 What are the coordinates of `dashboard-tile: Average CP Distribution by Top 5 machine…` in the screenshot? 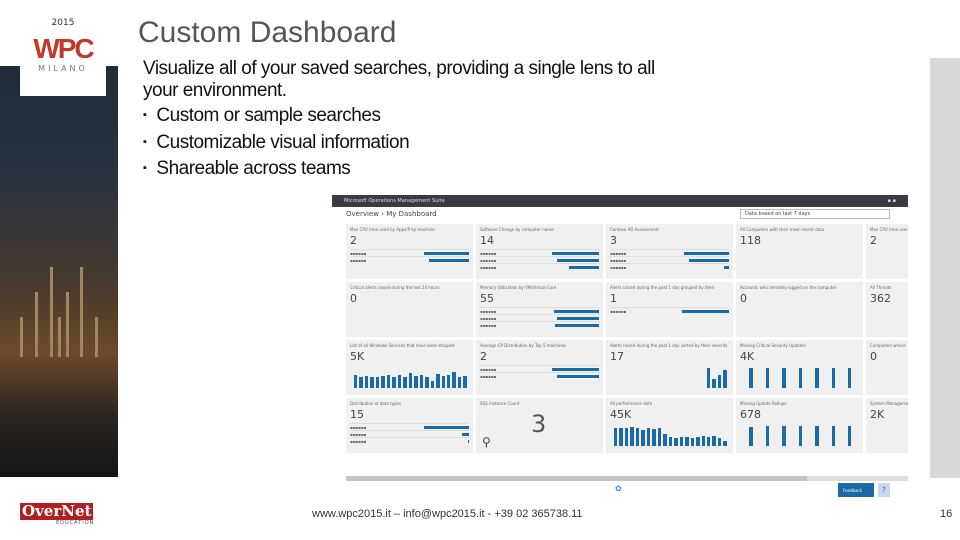 It's located at (539, 367).